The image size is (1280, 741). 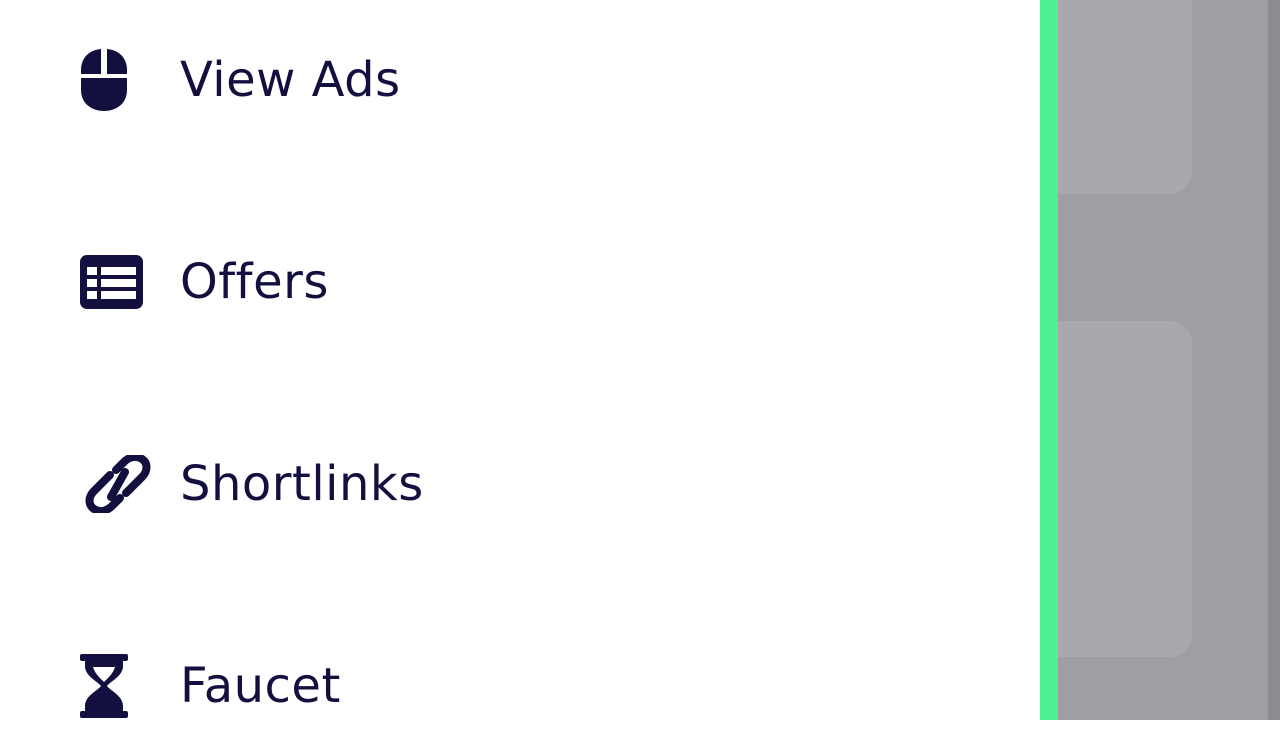 What do you see at coordinates (104, 686) in the screenshot?
I see `hourglass-icon` at bounding box center [104, 686].